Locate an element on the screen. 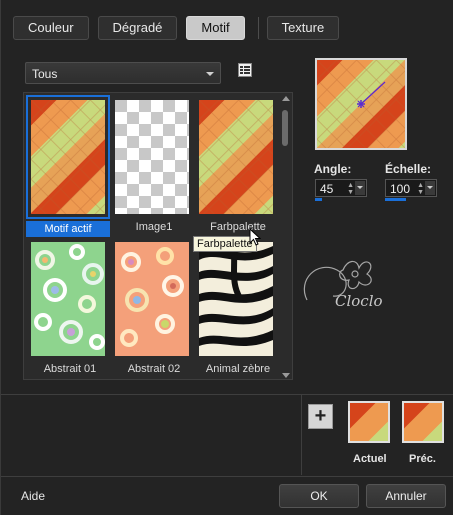  cancel-button: Annuler is located at coordinates (406, 496).